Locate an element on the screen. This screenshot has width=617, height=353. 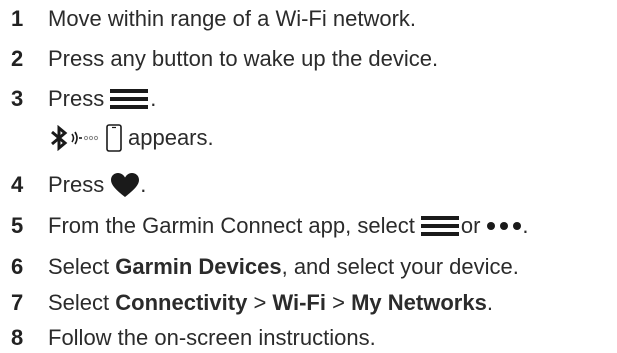
step-1: 1 Move within range of a Wi-Fi network. is located at coordinates (308, 19).